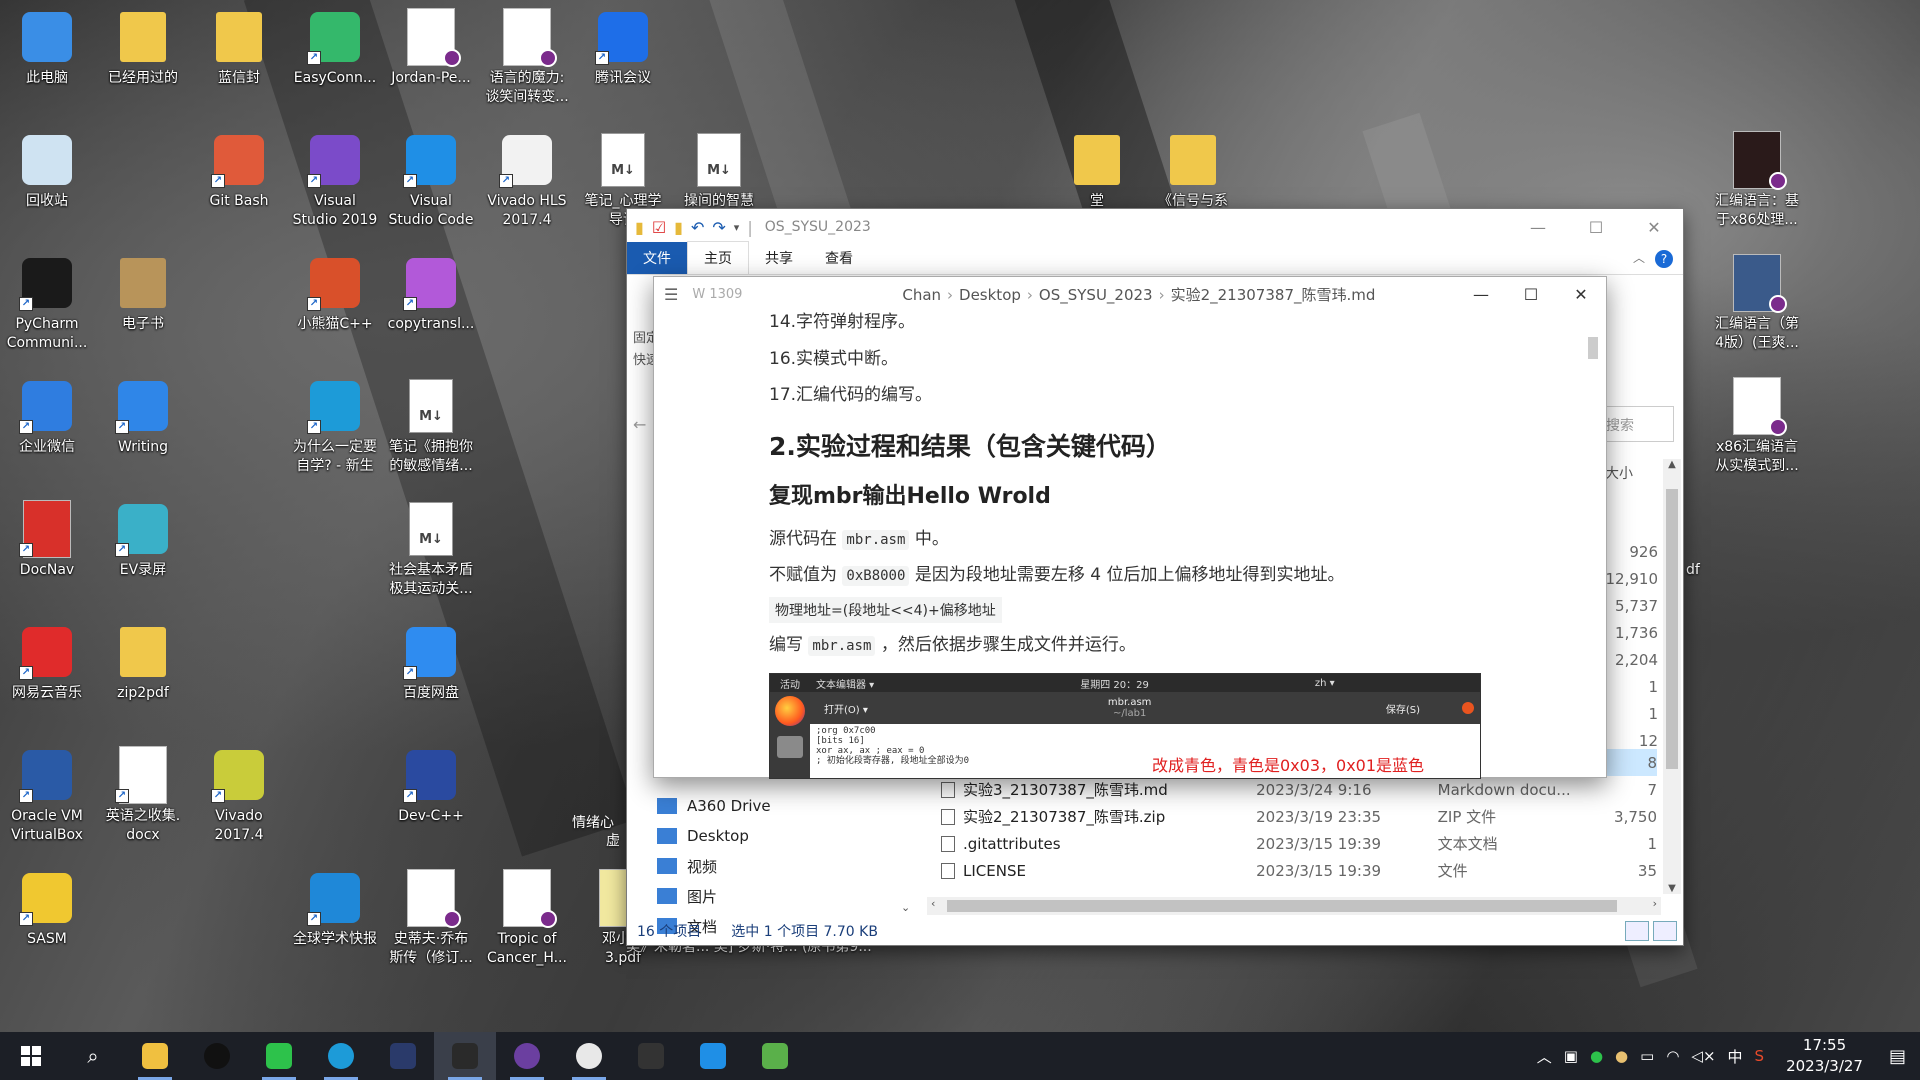  I want to click on nav-item: 视频, so click(772, 866).